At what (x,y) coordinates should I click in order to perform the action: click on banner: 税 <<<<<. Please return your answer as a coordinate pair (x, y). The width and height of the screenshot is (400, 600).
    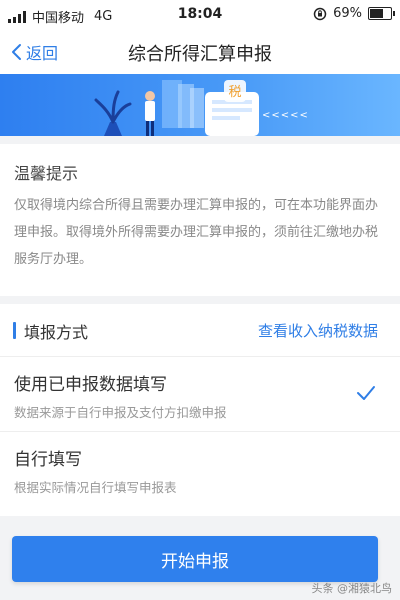
    Looking at the image, I should click on (200, 105).